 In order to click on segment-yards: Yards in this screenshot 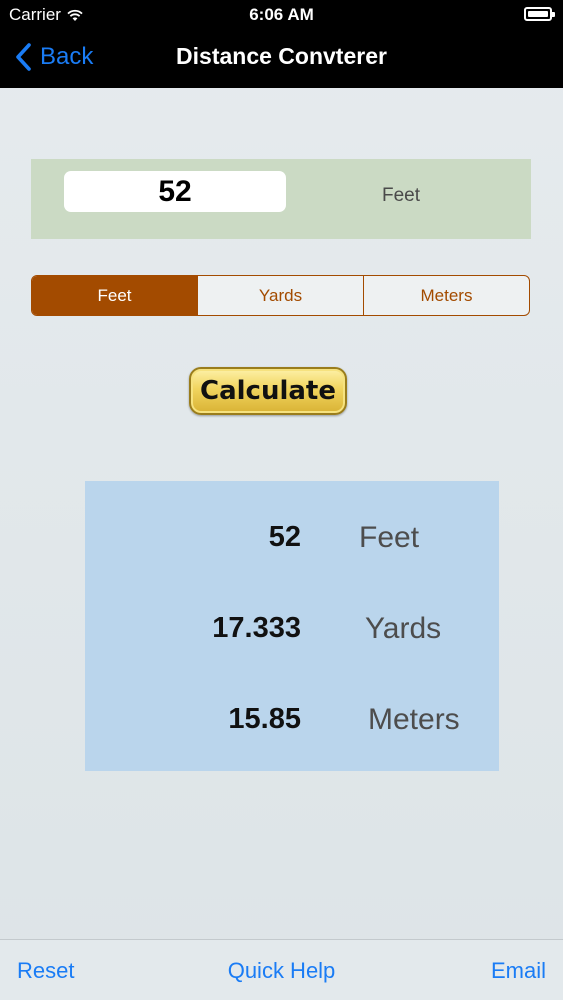, I will do `click(280, 295)`.